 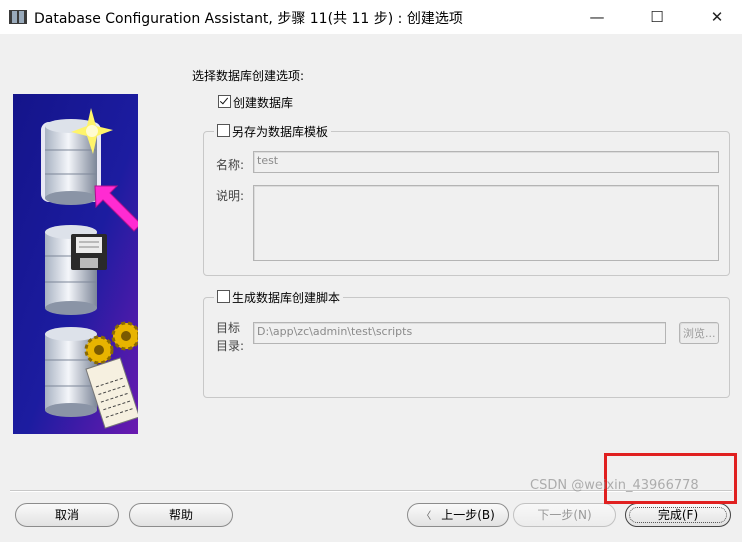 I want to click on save-template-checkbox: 另存为数据库模板, so click(x=273, y=131).